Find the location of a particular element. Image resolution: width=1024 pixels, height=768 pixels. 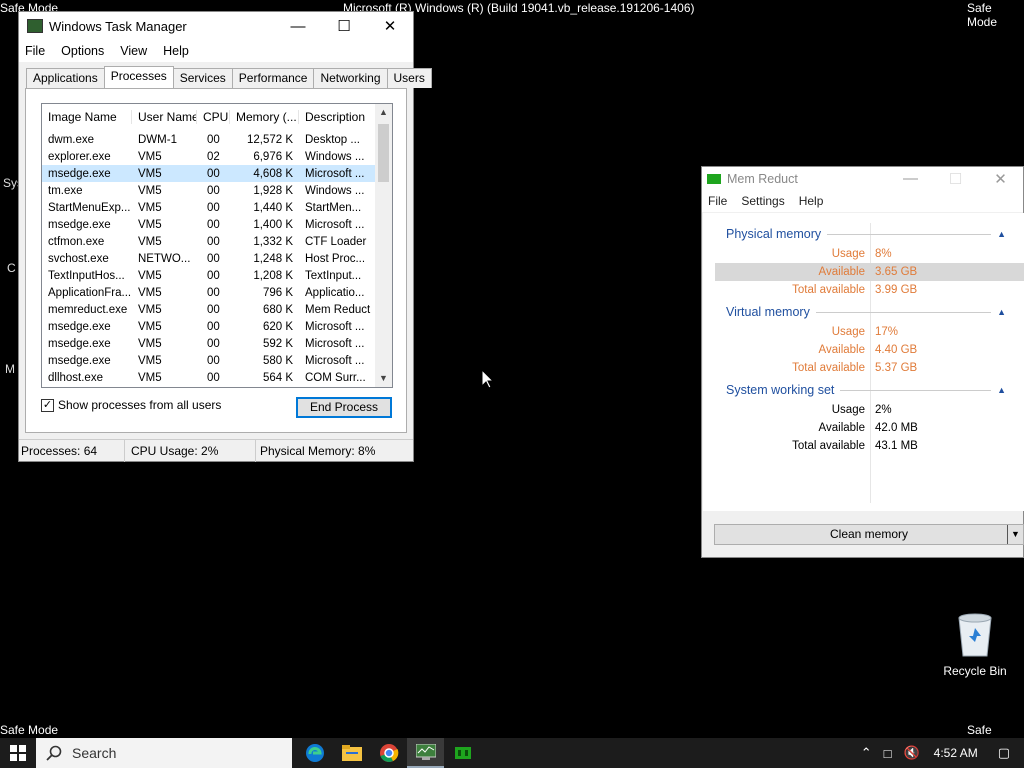

table-cell: DWM-1 is located at coordinates (157, 139).